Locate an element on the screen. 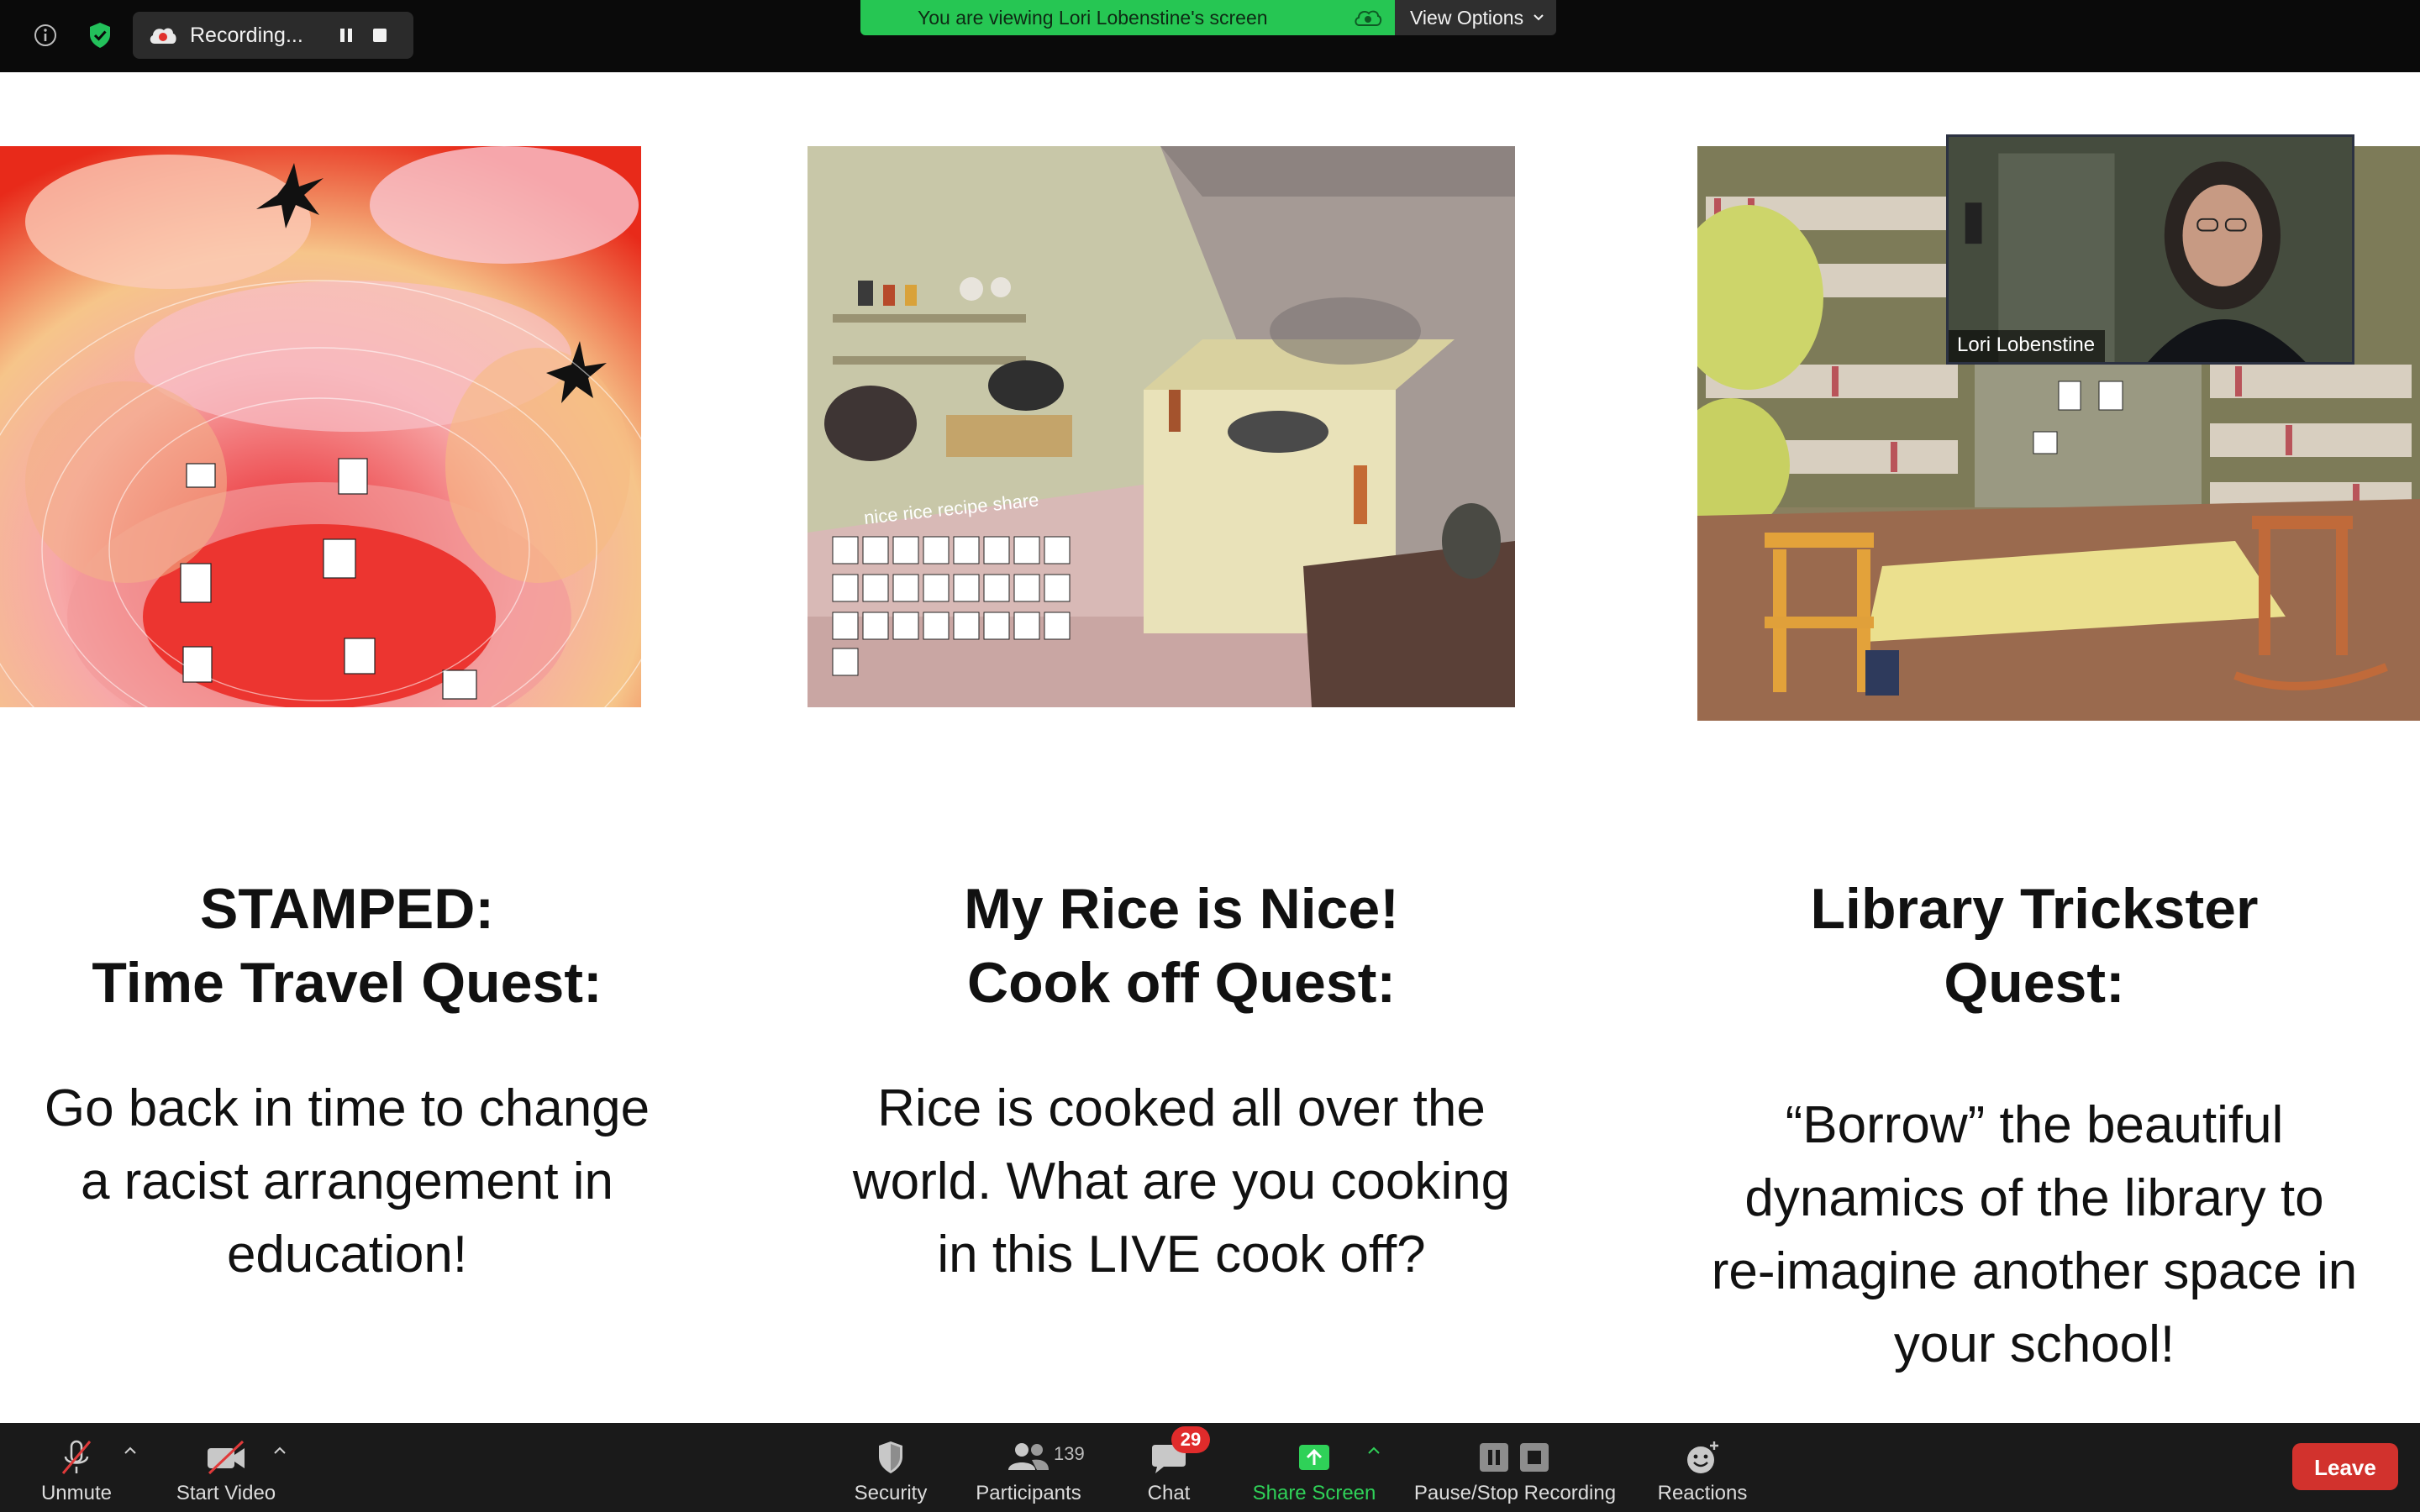  quest-1-title: STAMPED: Time Travel Quest: is located at coordinates (347, 946).